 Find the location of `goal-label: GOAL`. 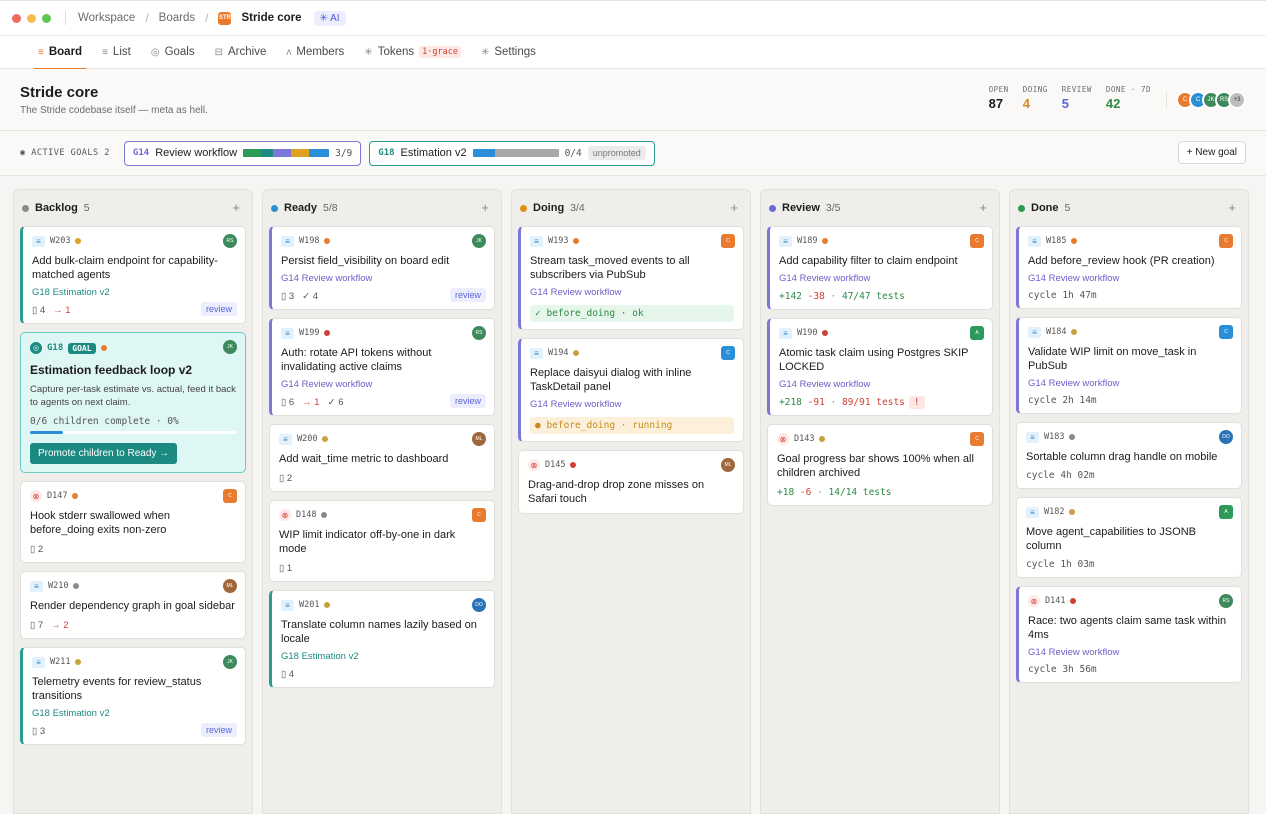

goal-label: GOAL is located at coordinates (82, 348).